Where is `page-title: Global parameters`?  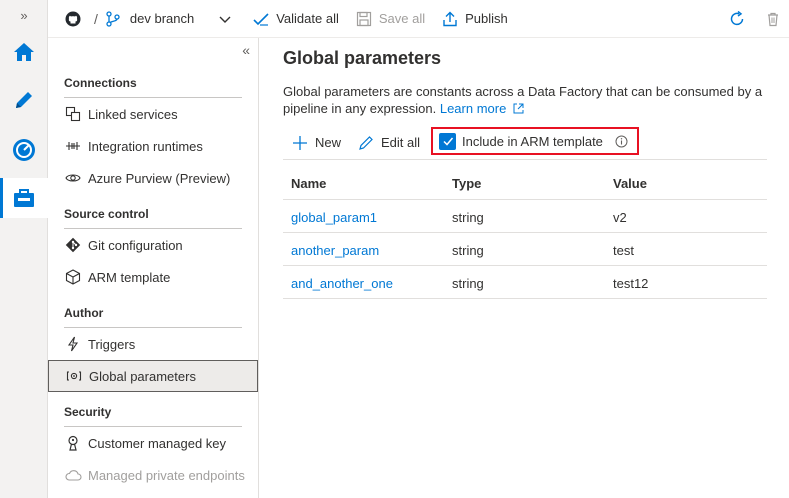
page-title: Global parameters is located at coordinates (362, 58).